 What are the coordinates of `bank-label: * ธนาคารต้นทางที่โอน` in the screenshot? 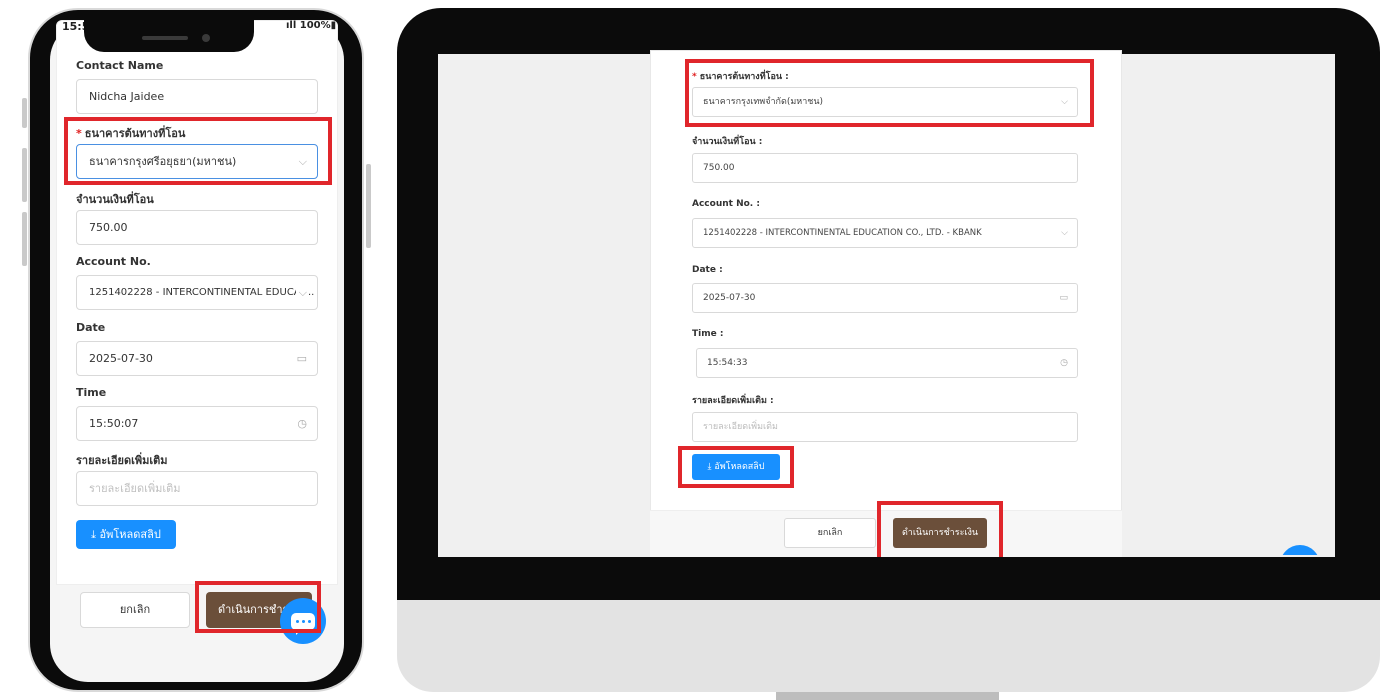 It's located at (130, 133).